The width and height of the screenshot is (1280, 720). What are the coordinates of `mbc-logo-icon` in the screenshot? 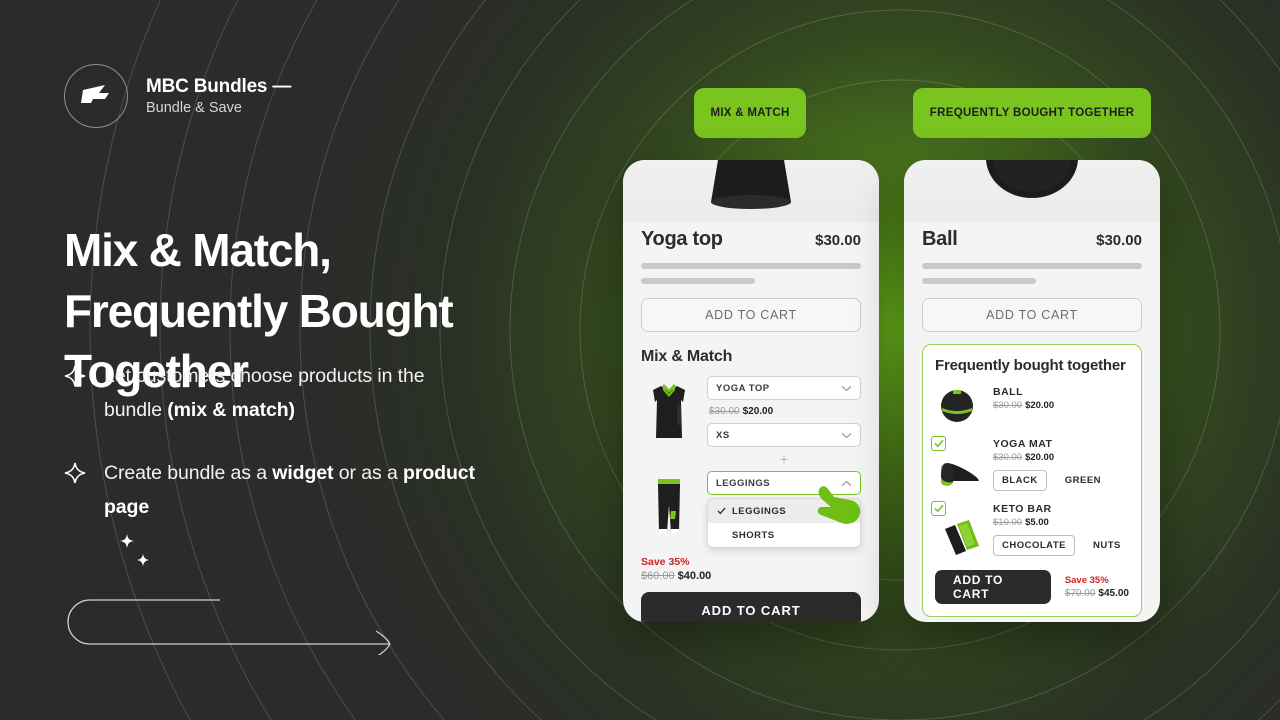 It's located at (96, 96).